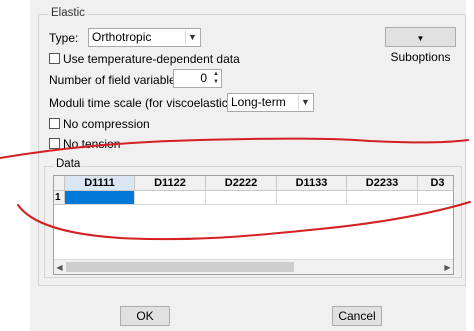  Describe the element at coordinates (170, 183) in the screenshot. I see `column-header: D1122` at that location.